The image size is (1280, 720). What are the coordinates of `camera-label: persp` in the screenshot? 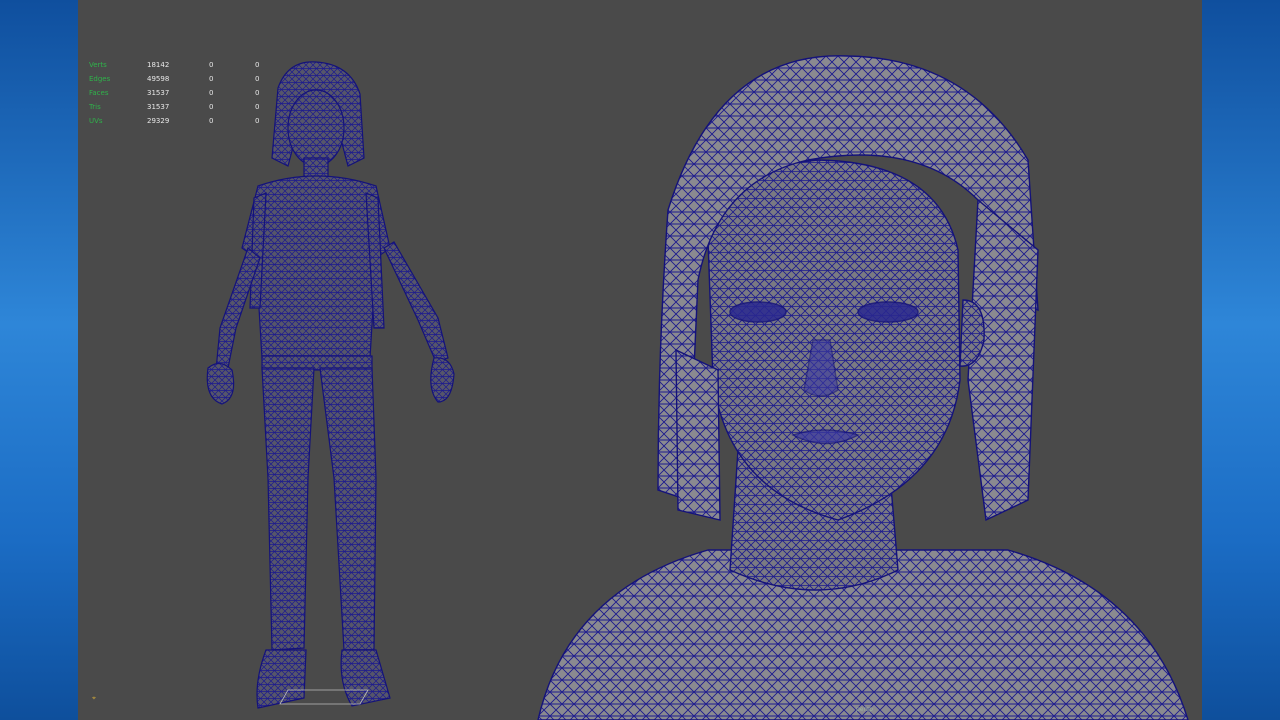 It's located at (864, 709).